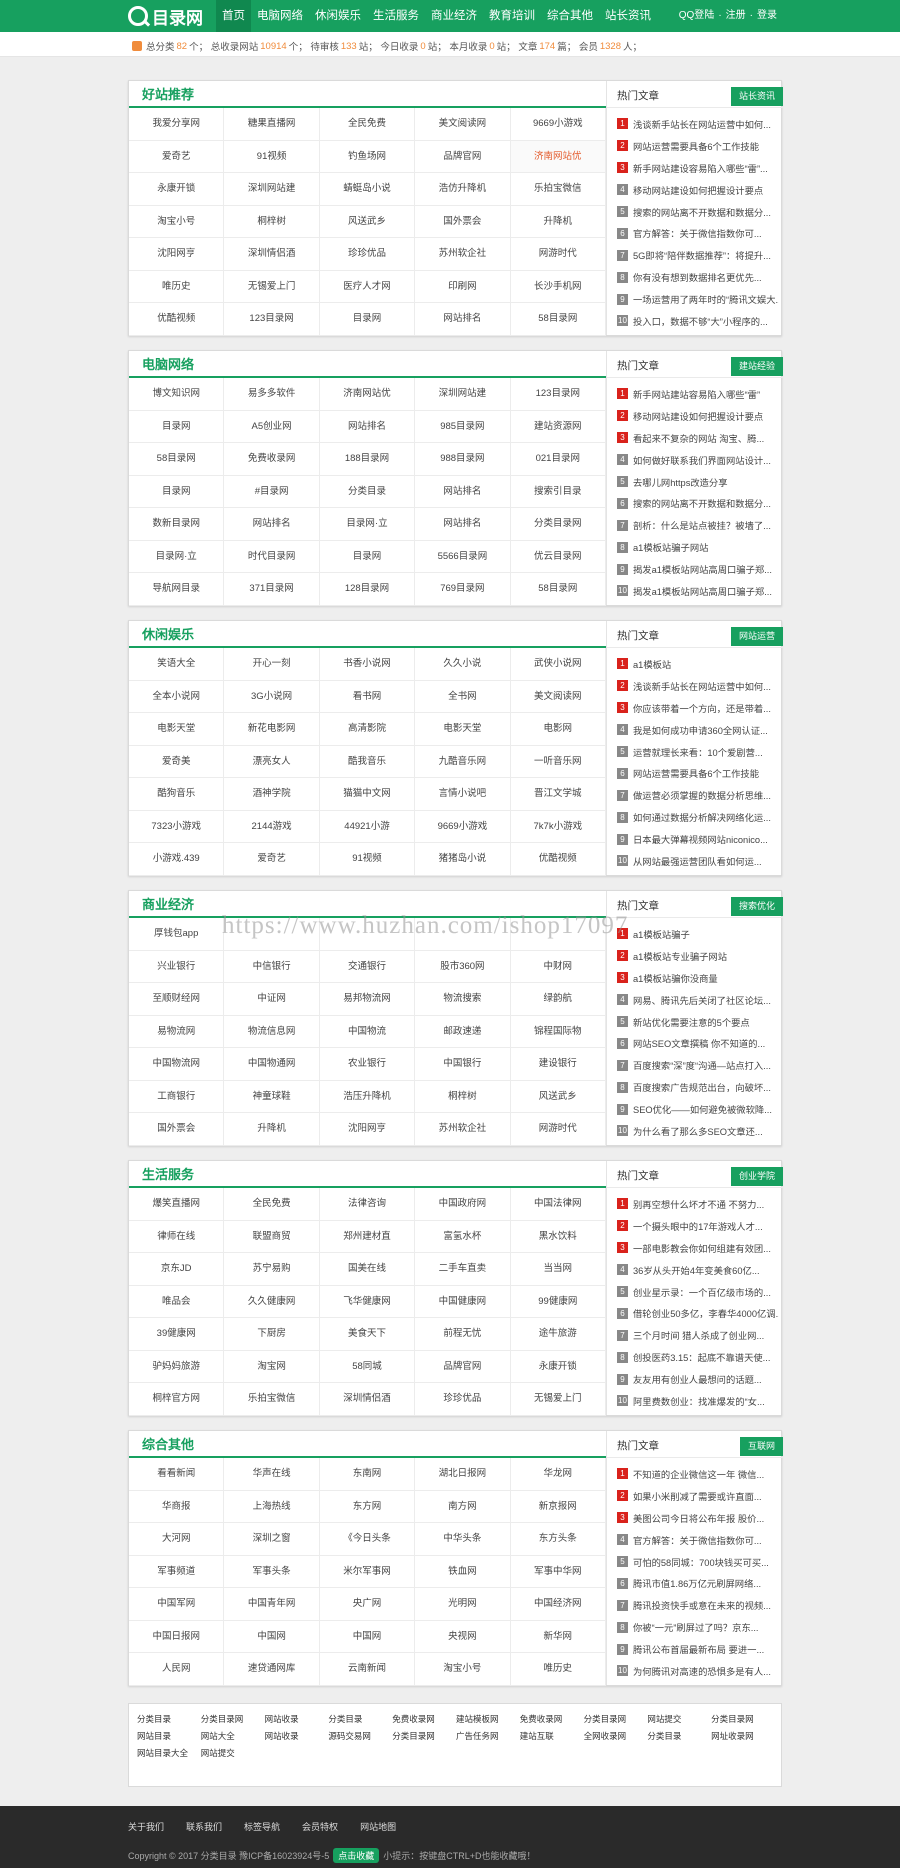 The height and width of the screenshot is (1868, 900). What do you see at coordinates (463, 1506) in the screenshot?
I see `site-link: 南方网` at bounding box center [463, 1506].